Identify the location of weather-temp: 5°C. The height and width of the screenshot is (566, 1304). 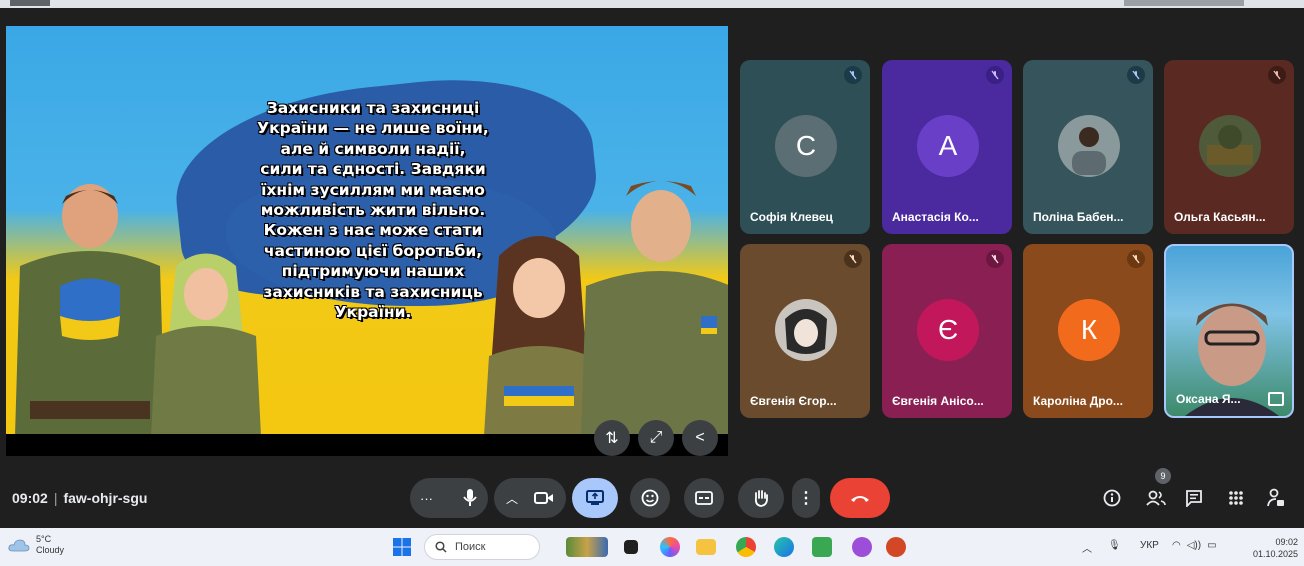
(44, 539).